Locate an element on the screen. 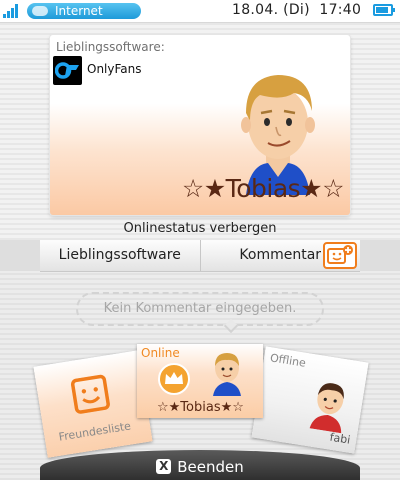 Image resolution: width=400 pixels, height=480 pixels. add-friend-icon is located at coordinates (340, 254).